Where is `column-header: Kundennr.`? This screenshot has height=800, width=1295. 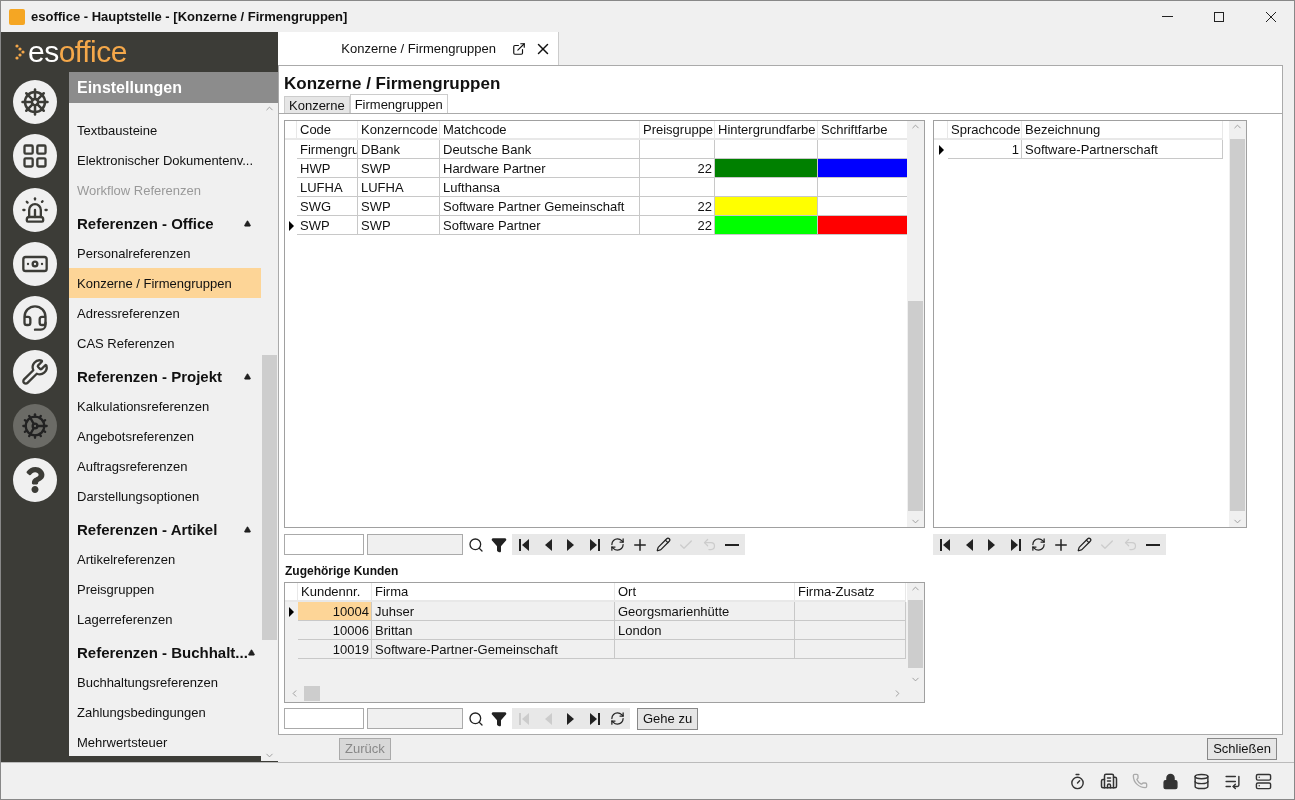 column-header: Kundennr. is located at coordinates (335, 592).